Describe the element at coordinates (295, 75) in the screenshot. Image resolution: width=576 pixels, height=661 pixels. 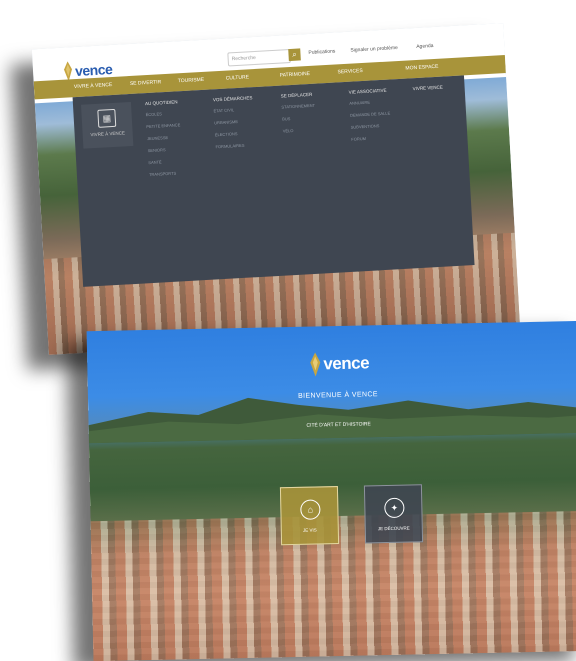
I see `nav-item-patrimoine: Patrimoine` at that location.